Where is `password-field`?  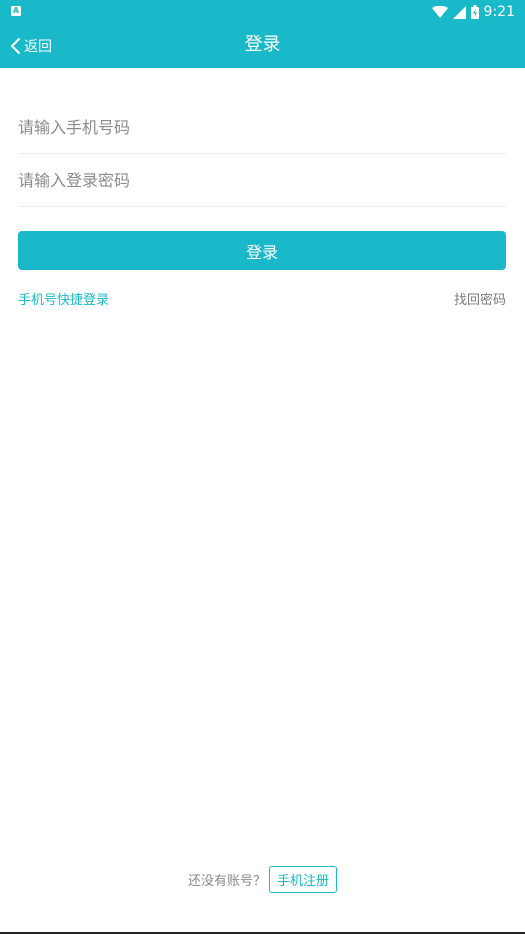 password-field is located at coordinates (262, 180).